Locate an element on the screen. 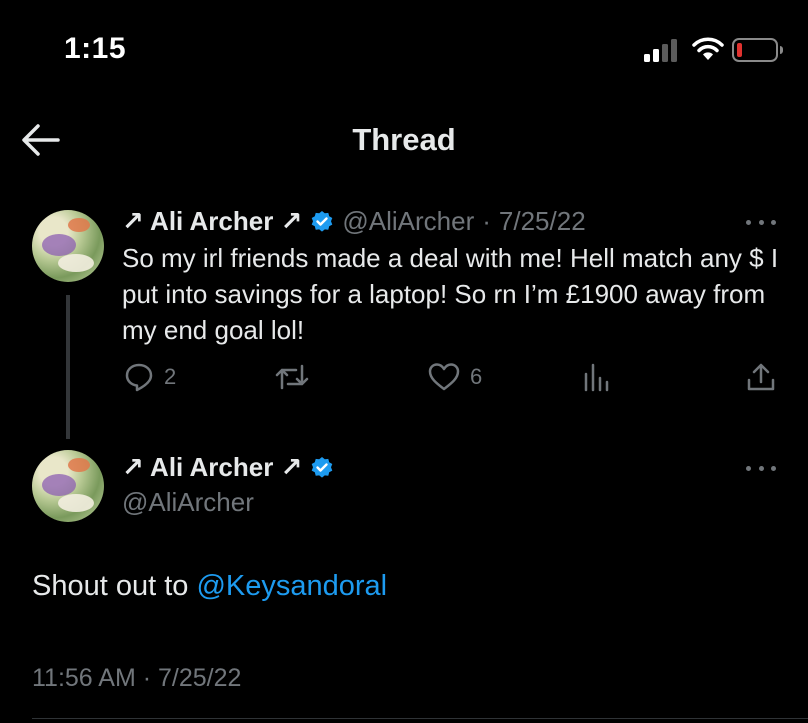 Image resolution: width=808 pixels, height=723 pixels. cellular-signal-icon is located at coordinates (660, 50).